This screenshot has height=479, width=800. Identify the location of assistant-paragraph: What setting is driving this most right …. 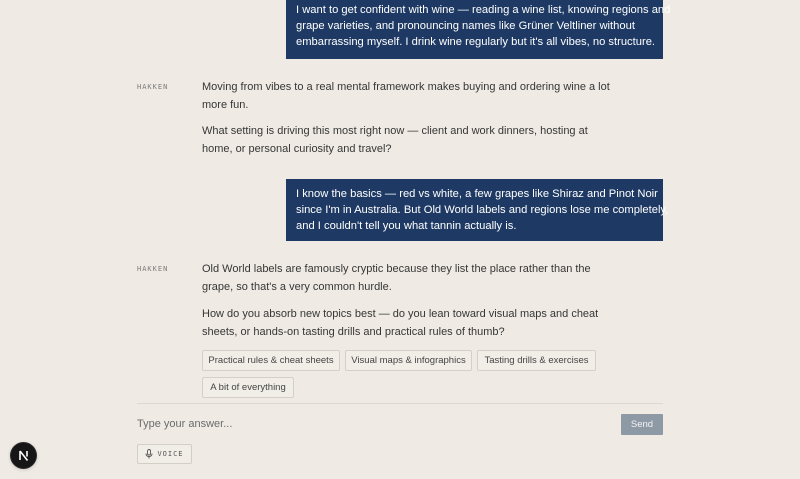
(395, 140).